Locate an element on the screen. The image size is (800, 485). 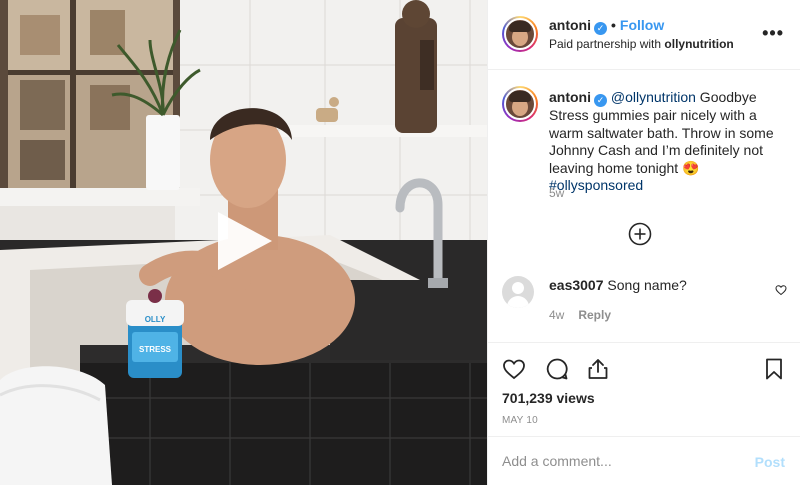
follow-button: Follow is located at coordinates (642, 25).